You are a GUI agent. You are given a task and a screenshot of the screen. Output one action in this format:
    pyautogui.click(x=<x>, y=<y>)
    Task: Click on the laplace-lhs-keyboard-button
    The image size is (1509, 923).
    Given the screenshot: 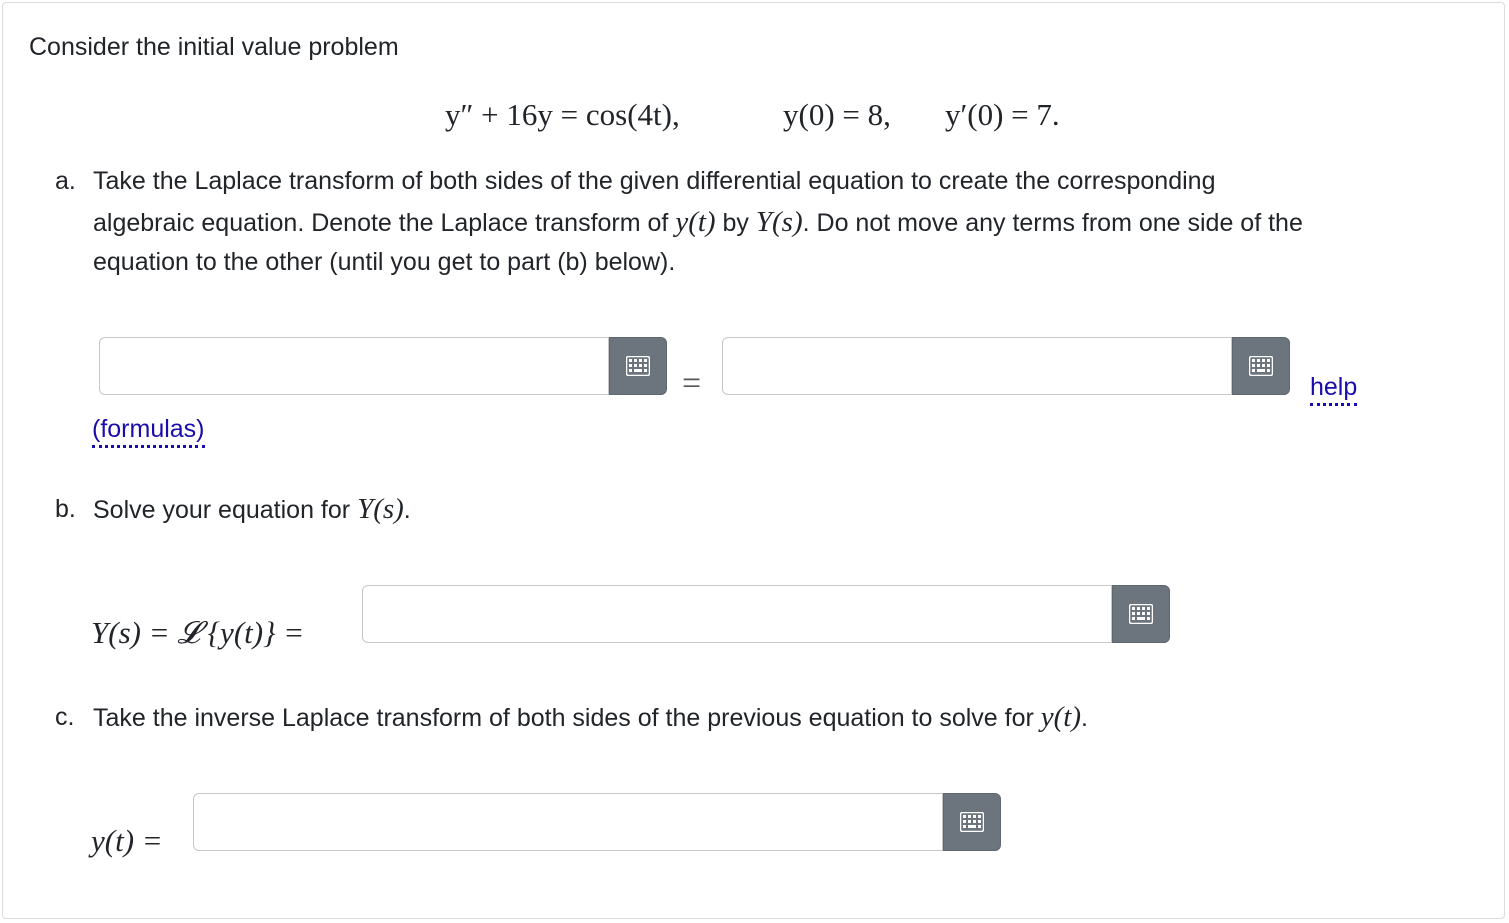 What is the action you would take?
    pyautogui.click(x=638, y=366)
    